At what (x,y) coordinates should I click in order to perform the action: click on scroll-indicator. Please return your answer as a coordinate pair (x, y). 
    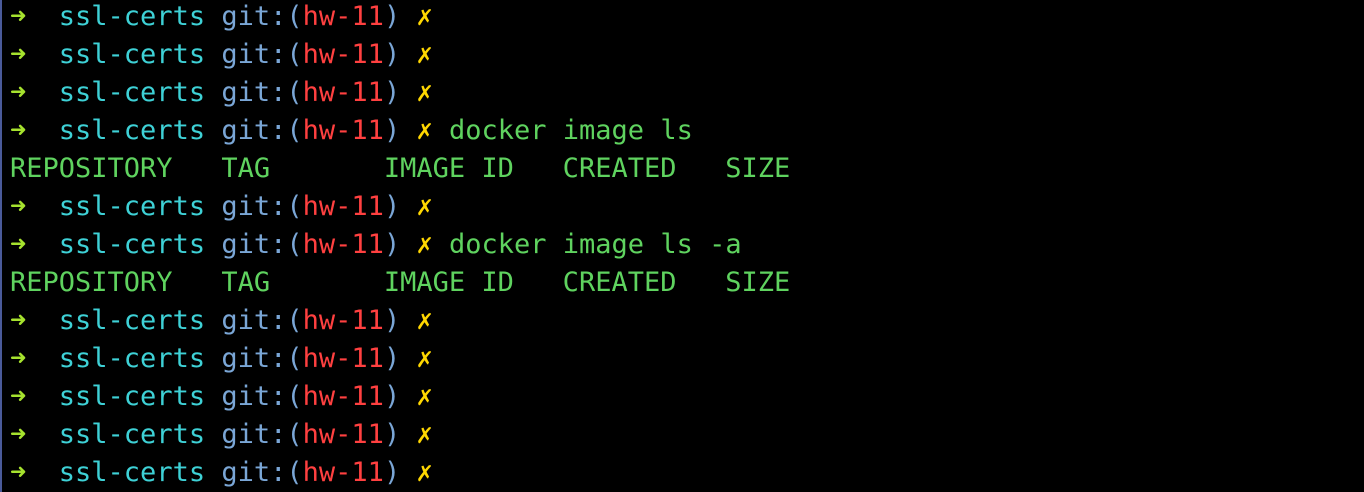
    Looking at the image, I should click on (1, 246).